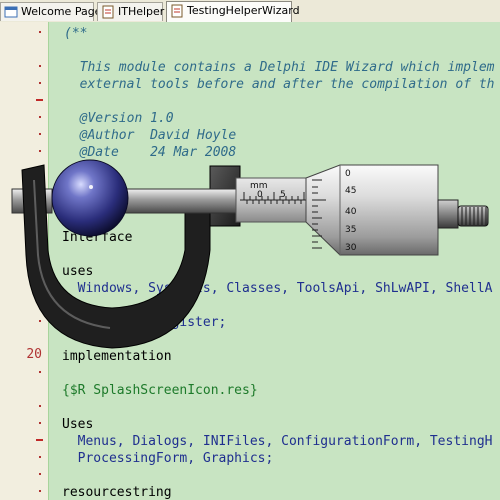  I want to click on thimble-tick-label: 0, so click(348, 174).